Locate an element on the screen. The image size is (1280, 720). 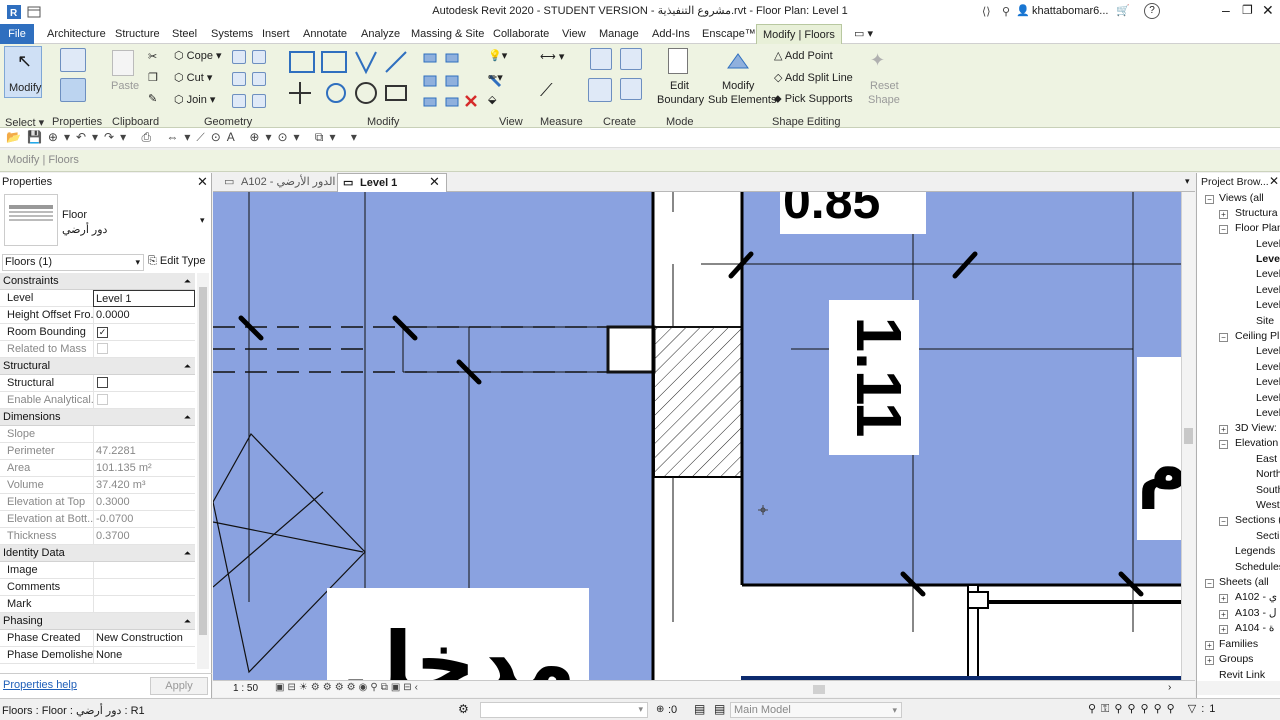
minimize-icon: – is located at coordinates (1226, 10).